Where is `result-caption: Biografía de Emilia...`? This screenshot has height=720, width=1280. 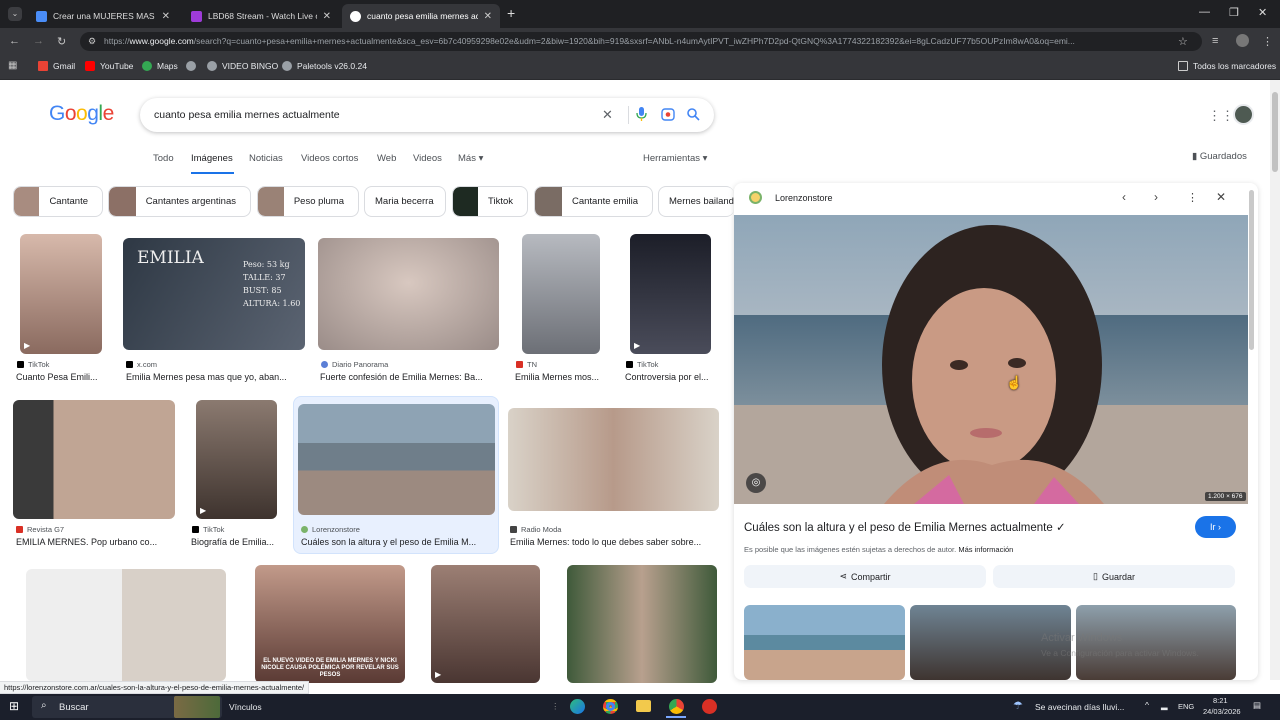 result-caption: Biografía de Emilia... is located at coordinates (236, 542).